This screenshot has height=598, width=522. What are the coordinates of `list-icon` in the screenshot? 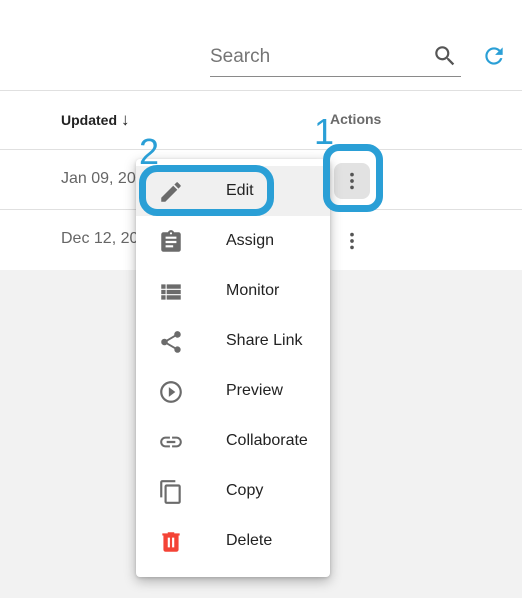 It's located at (171, 292).